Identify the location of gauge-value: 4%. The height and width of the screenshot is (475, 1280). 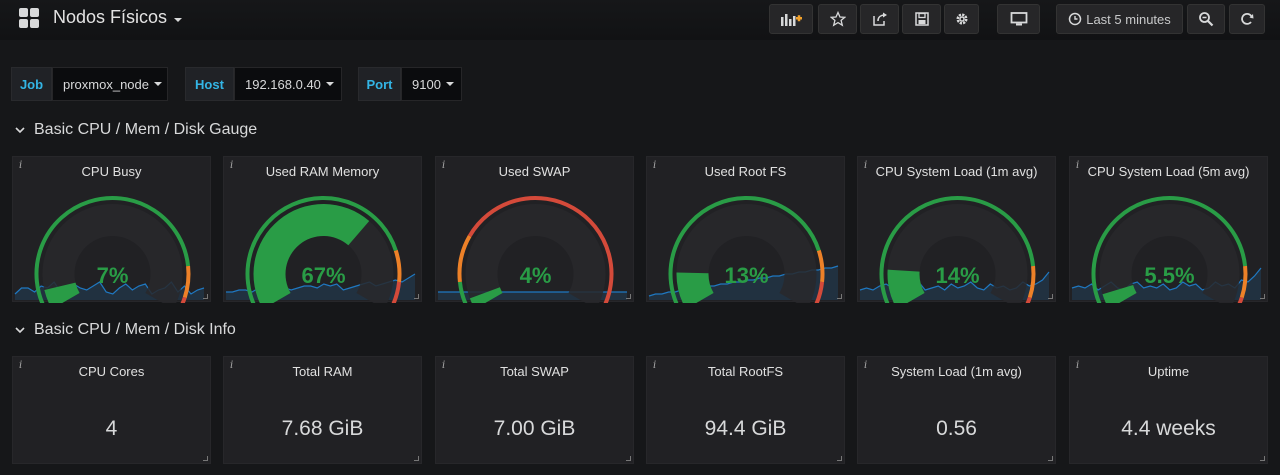
(536, 275).